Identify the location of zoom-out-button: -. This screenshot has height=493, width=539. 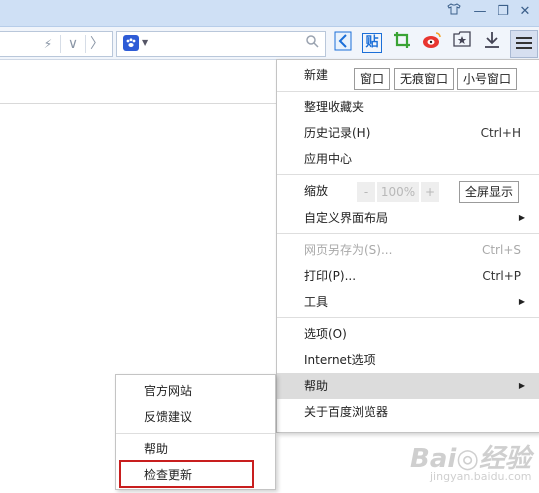
(366, 192).